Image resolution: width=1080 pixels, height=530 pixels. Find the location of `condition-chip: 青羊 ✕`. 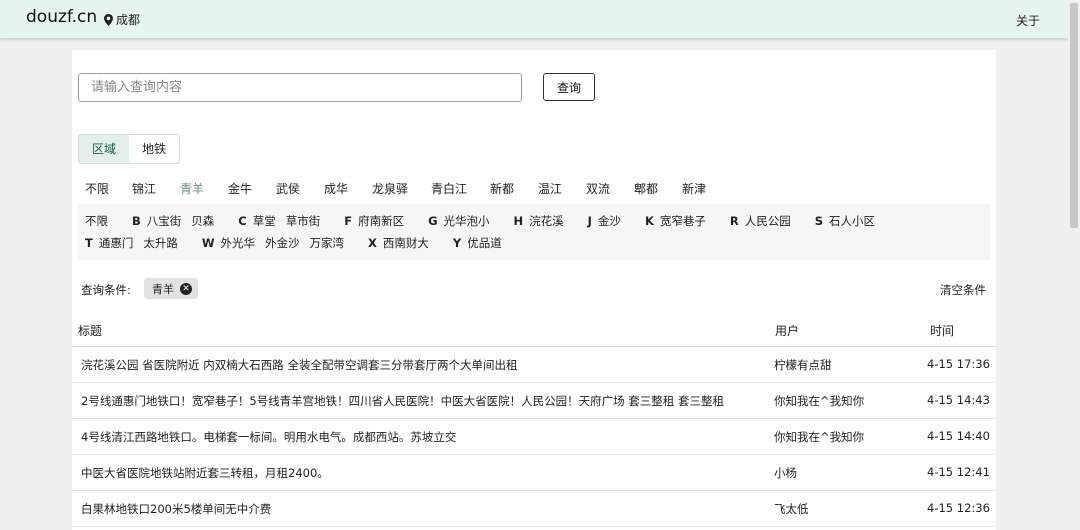

condition-chip: 青羊 ✕ is located at coordinates (171, 288).